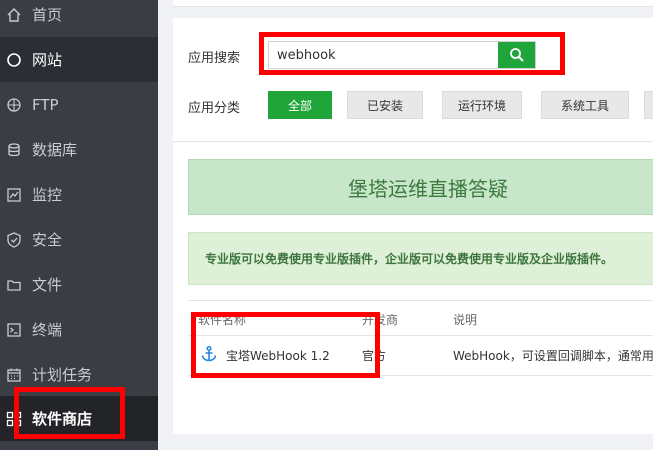 The height and width of the screenshot is (450, 653). What do you see at coordinates (47, 60) in the screenshot?
I see `sidebar-item-label: 网站` at bounding box center [47, 60].